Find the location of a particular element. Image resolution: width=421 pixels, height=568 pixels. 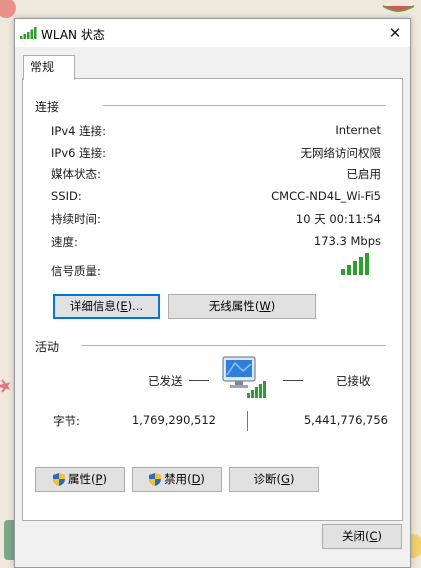

properties-button: 属性(P) is located at coordinates (80, 479).